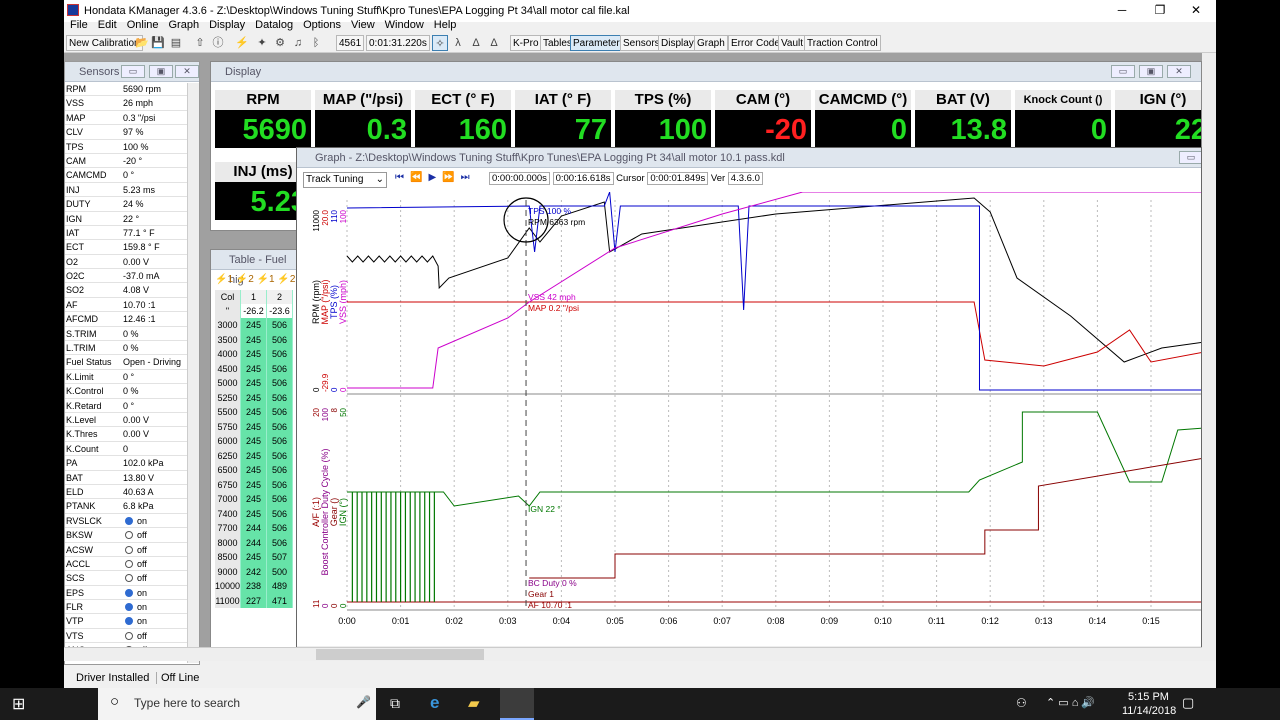 Image resolution: width=1280 pixels, height=720 pixels. I want to click on menu-graph: Graph, so click(184, 26).